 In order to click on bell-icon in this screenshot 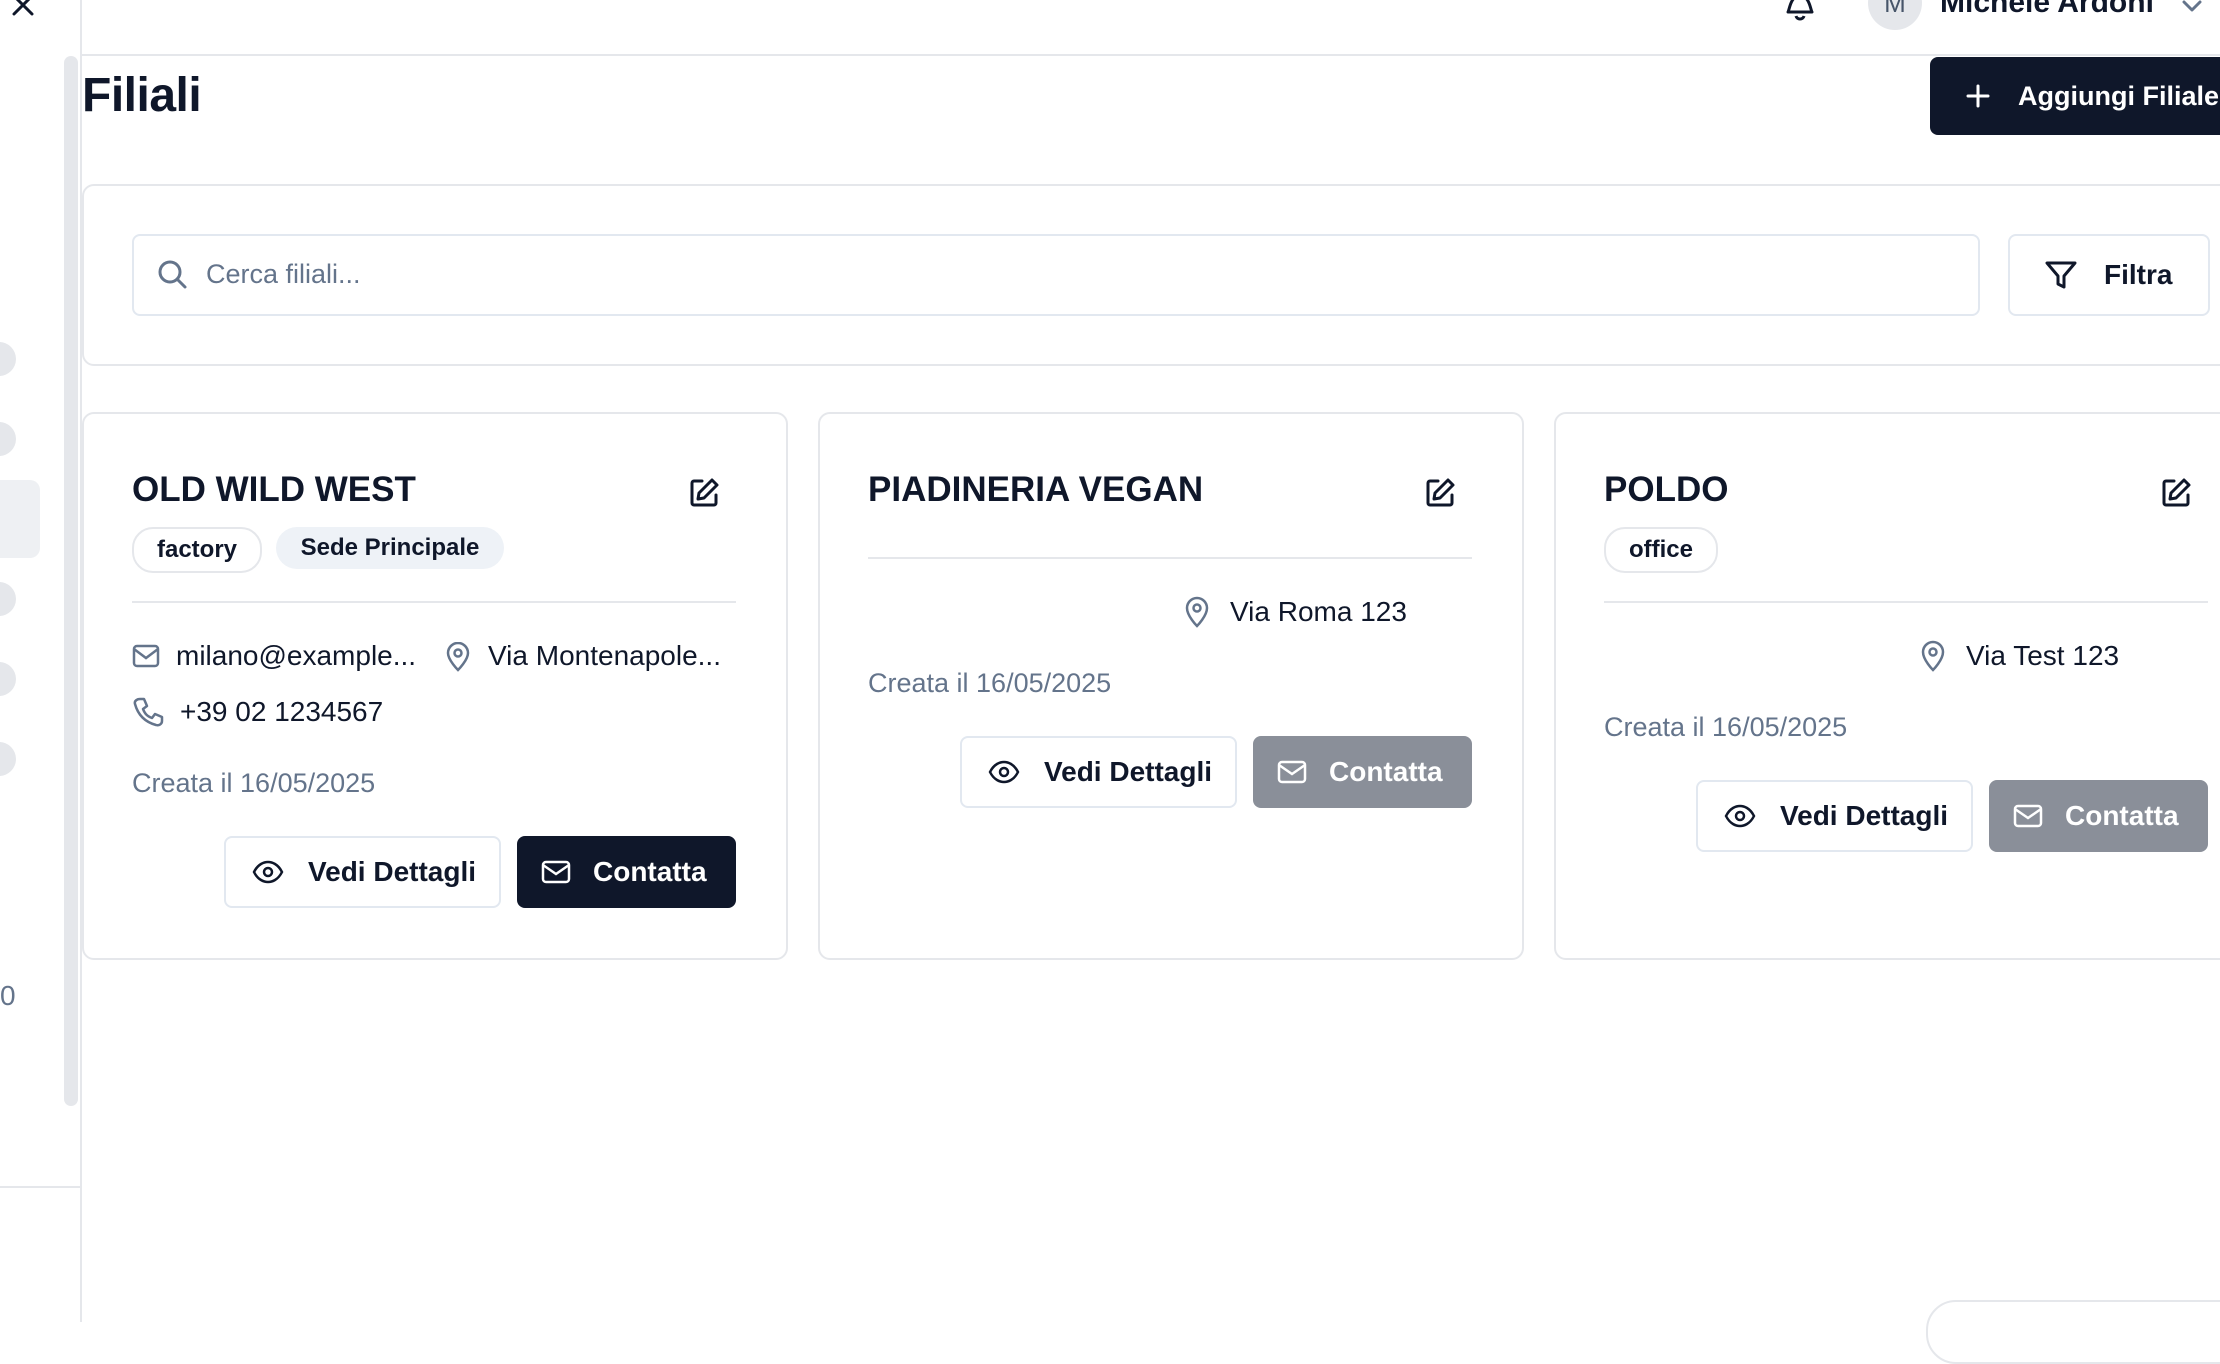, I will do `click(1800, 11)`.